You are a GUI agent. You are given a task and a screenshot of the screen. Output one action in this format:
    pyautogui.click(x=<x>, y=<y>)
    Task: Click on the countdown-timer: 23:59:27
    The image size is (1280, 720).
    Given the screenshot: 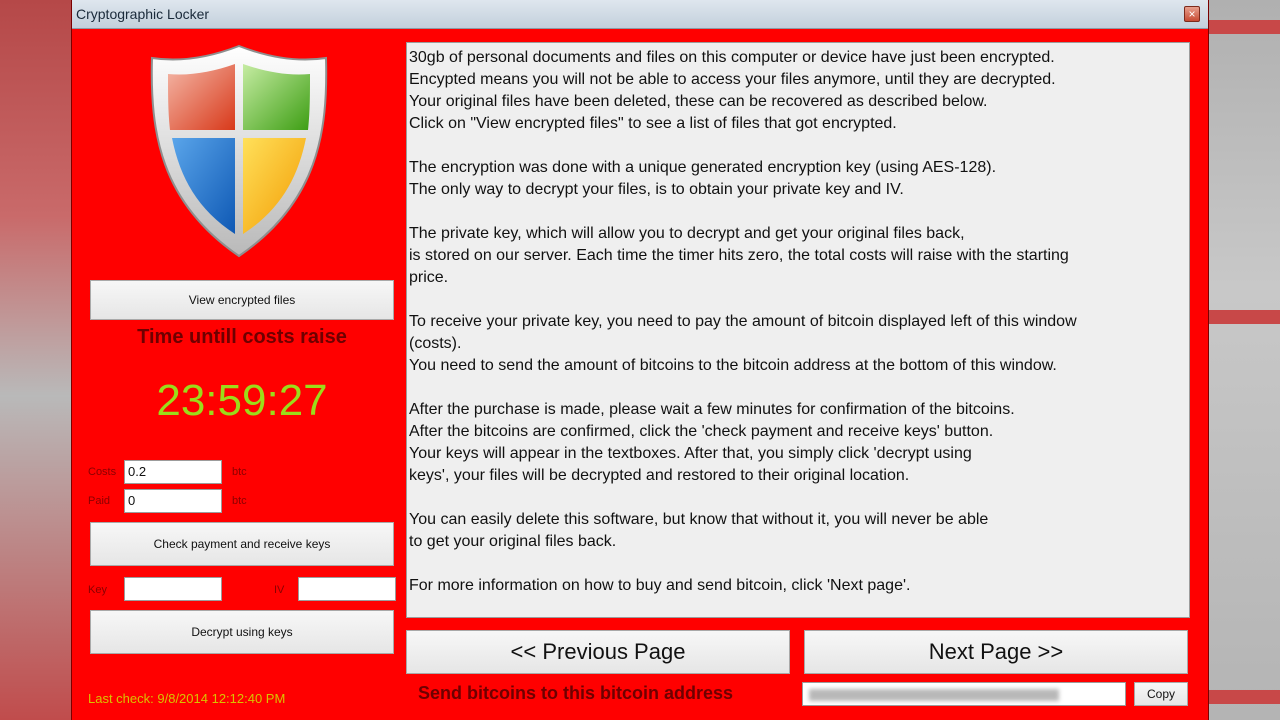 What is the action you would take?
    pyautogui.click(x=242, y=400)
    